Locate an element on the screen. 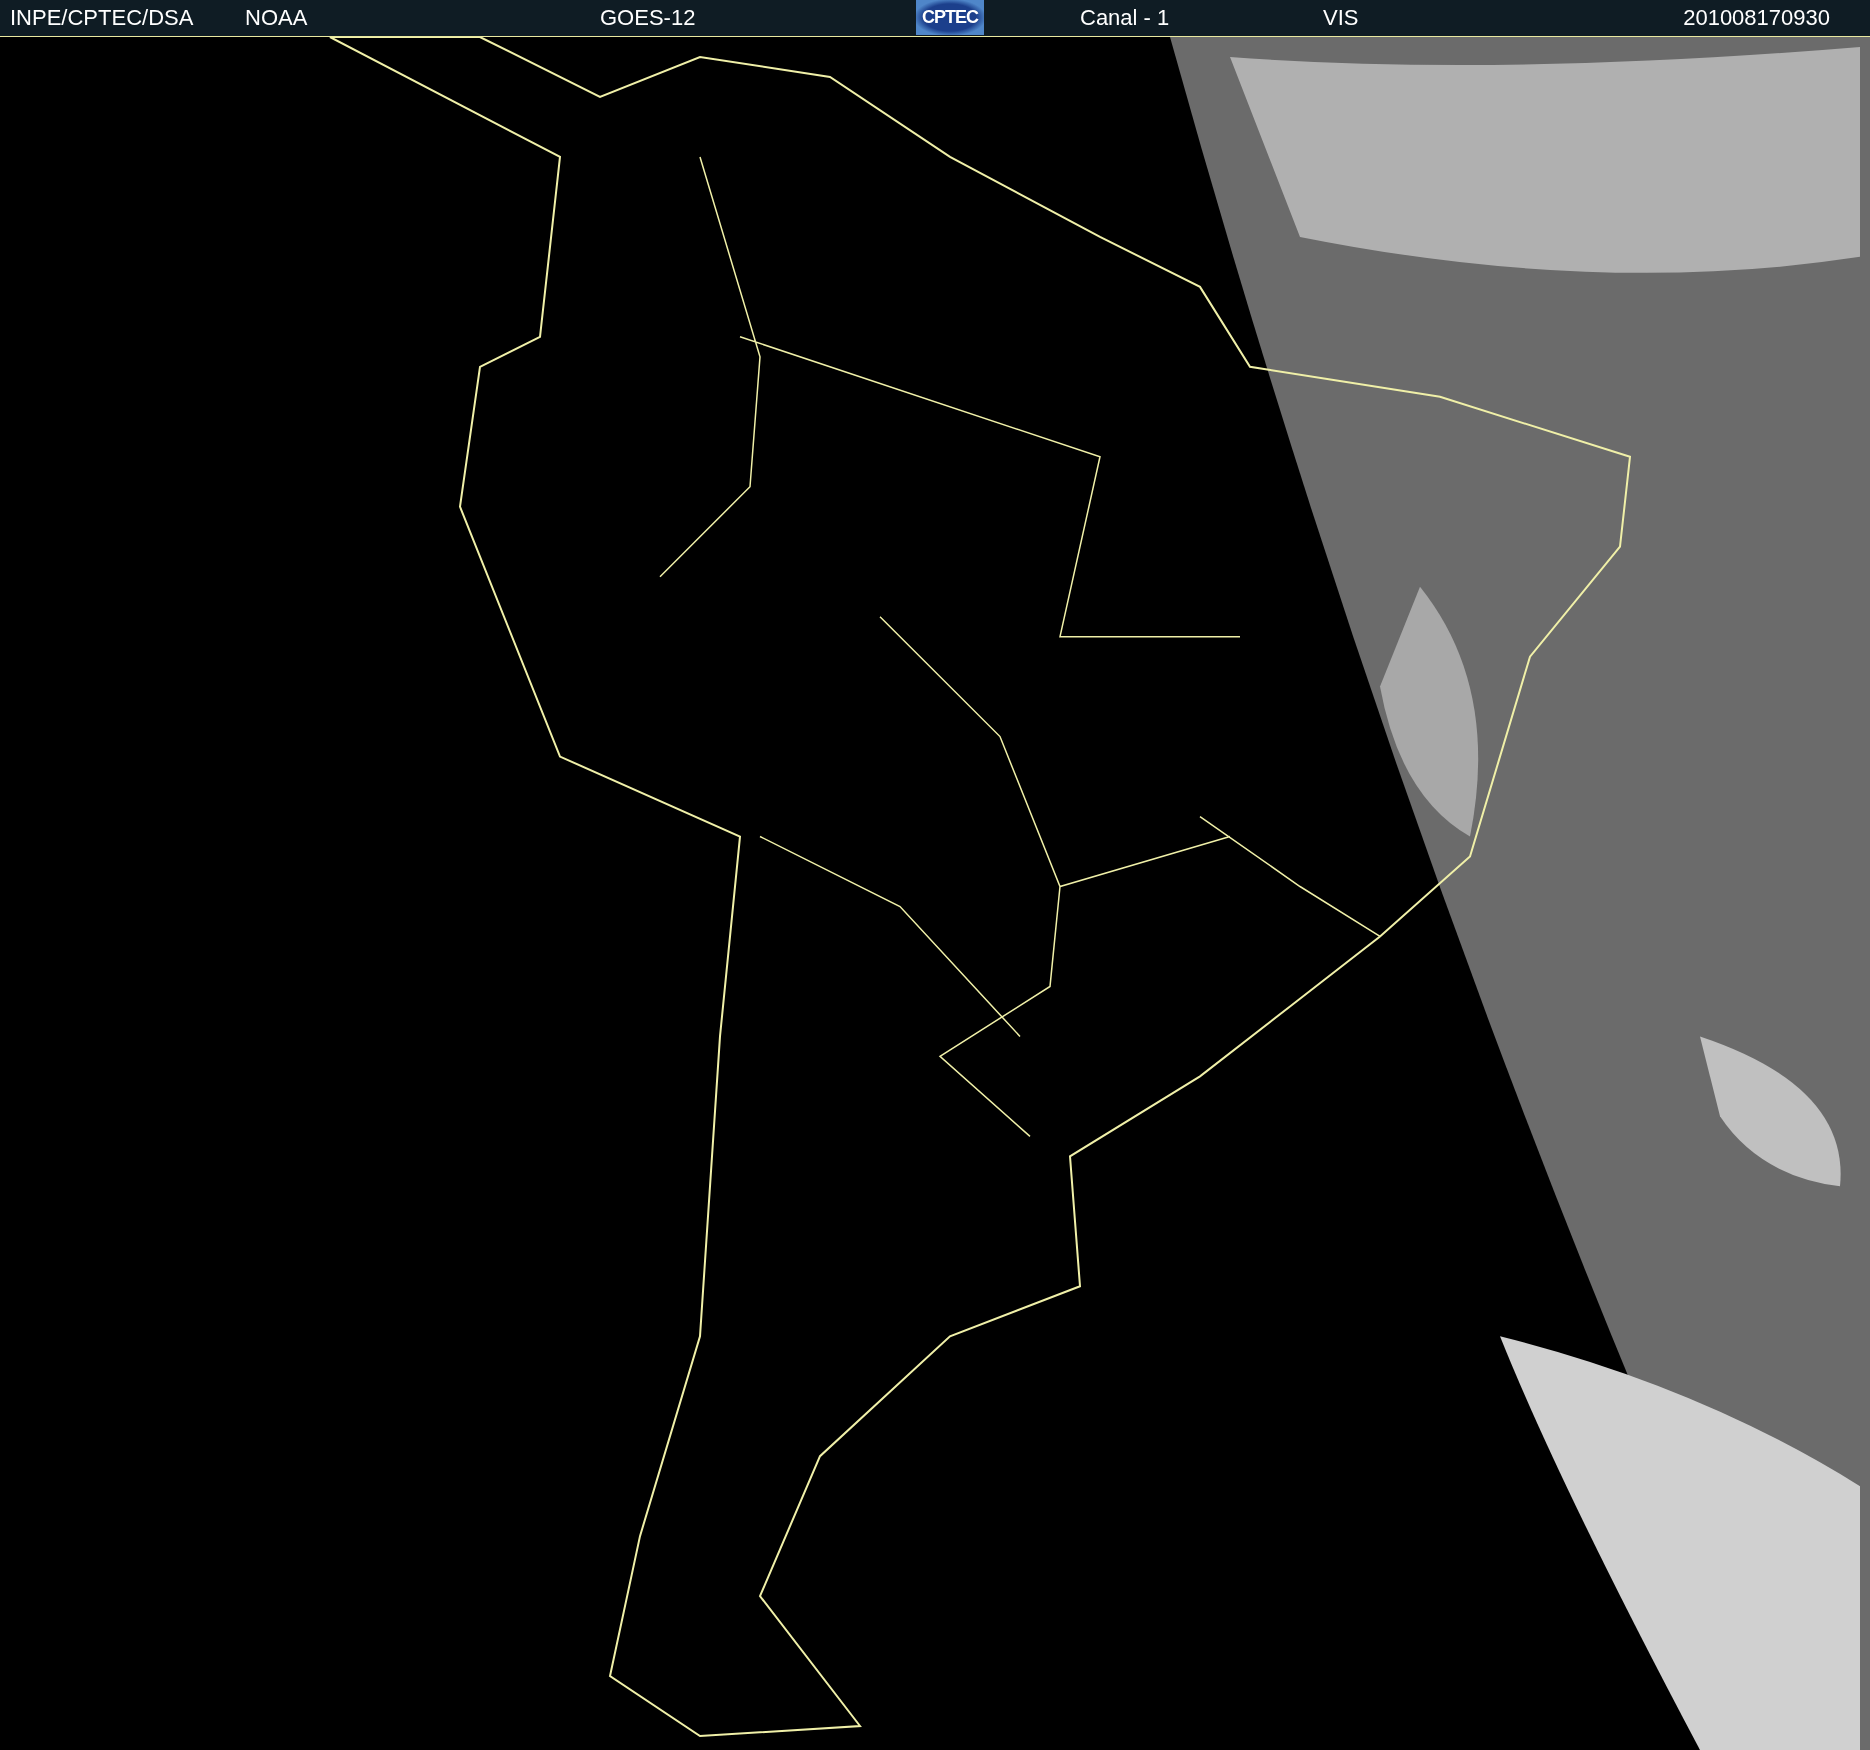  logo: CPTEC is located at coordinates (950, 17).